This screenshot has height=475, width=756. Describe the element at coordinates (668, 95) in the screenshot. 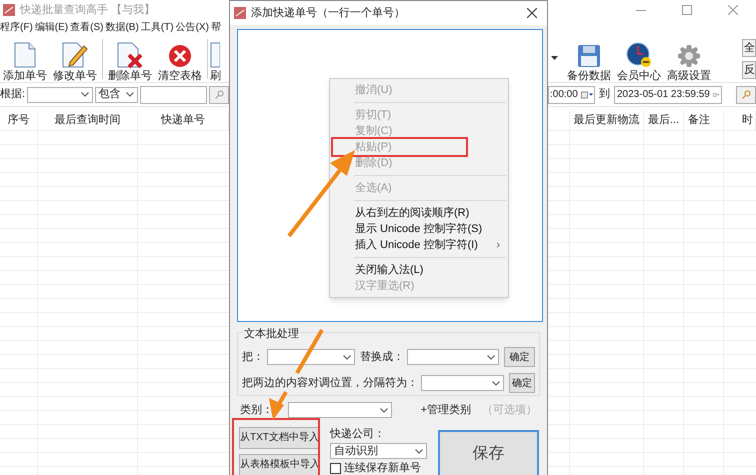

I see `date-to-field: 2023-05-01 23:59:59` at that location.